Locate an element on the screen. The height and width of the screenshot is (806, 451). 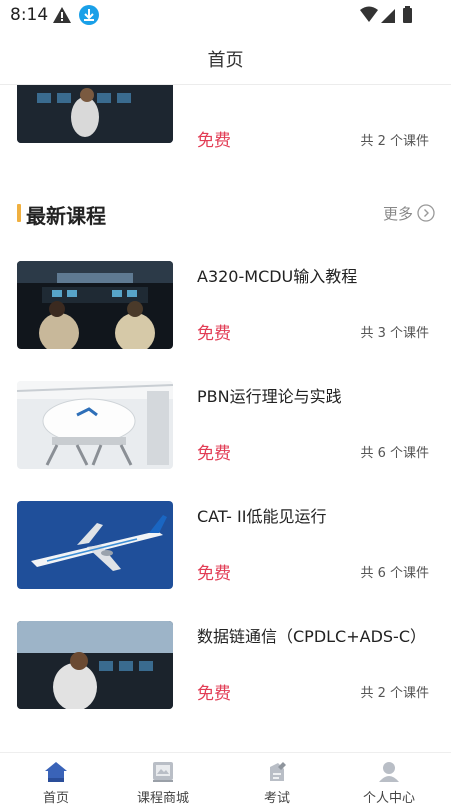
tab-exam: 考试 is located at coordinates (277, 779).